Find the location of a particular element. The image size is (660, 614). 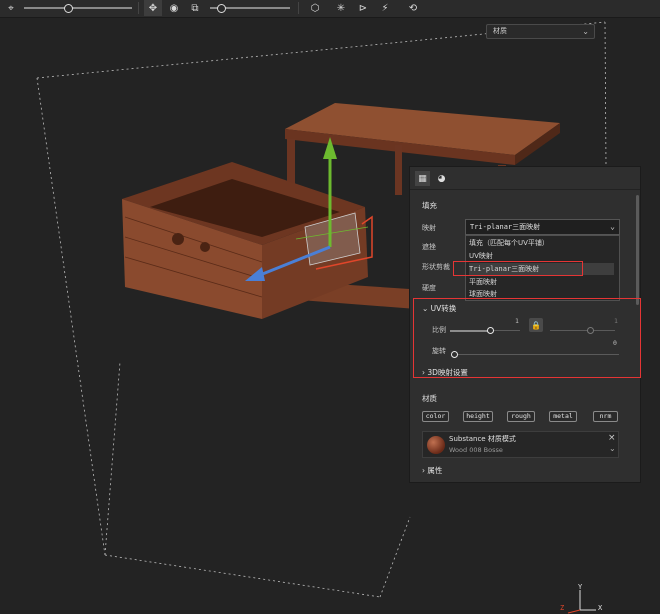

viewport-mode-value: 材质 is located at coordinates (500, 31).